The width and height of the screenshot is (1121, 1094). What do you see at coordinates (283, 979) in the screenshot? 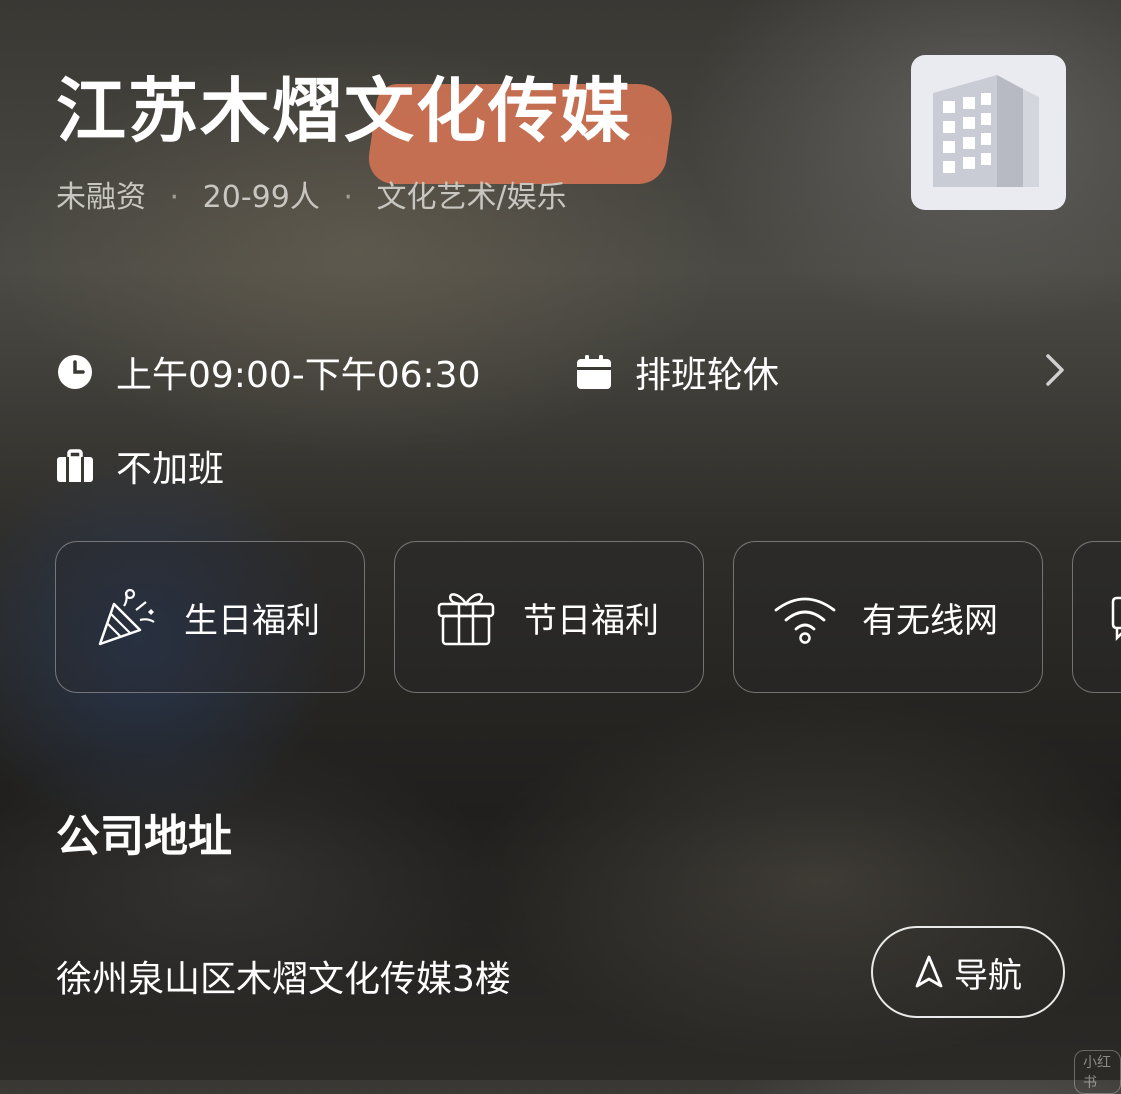
I see `company-address: 徐州泉山区木熠文化传媒3楼` at bounding box center [283, 979].